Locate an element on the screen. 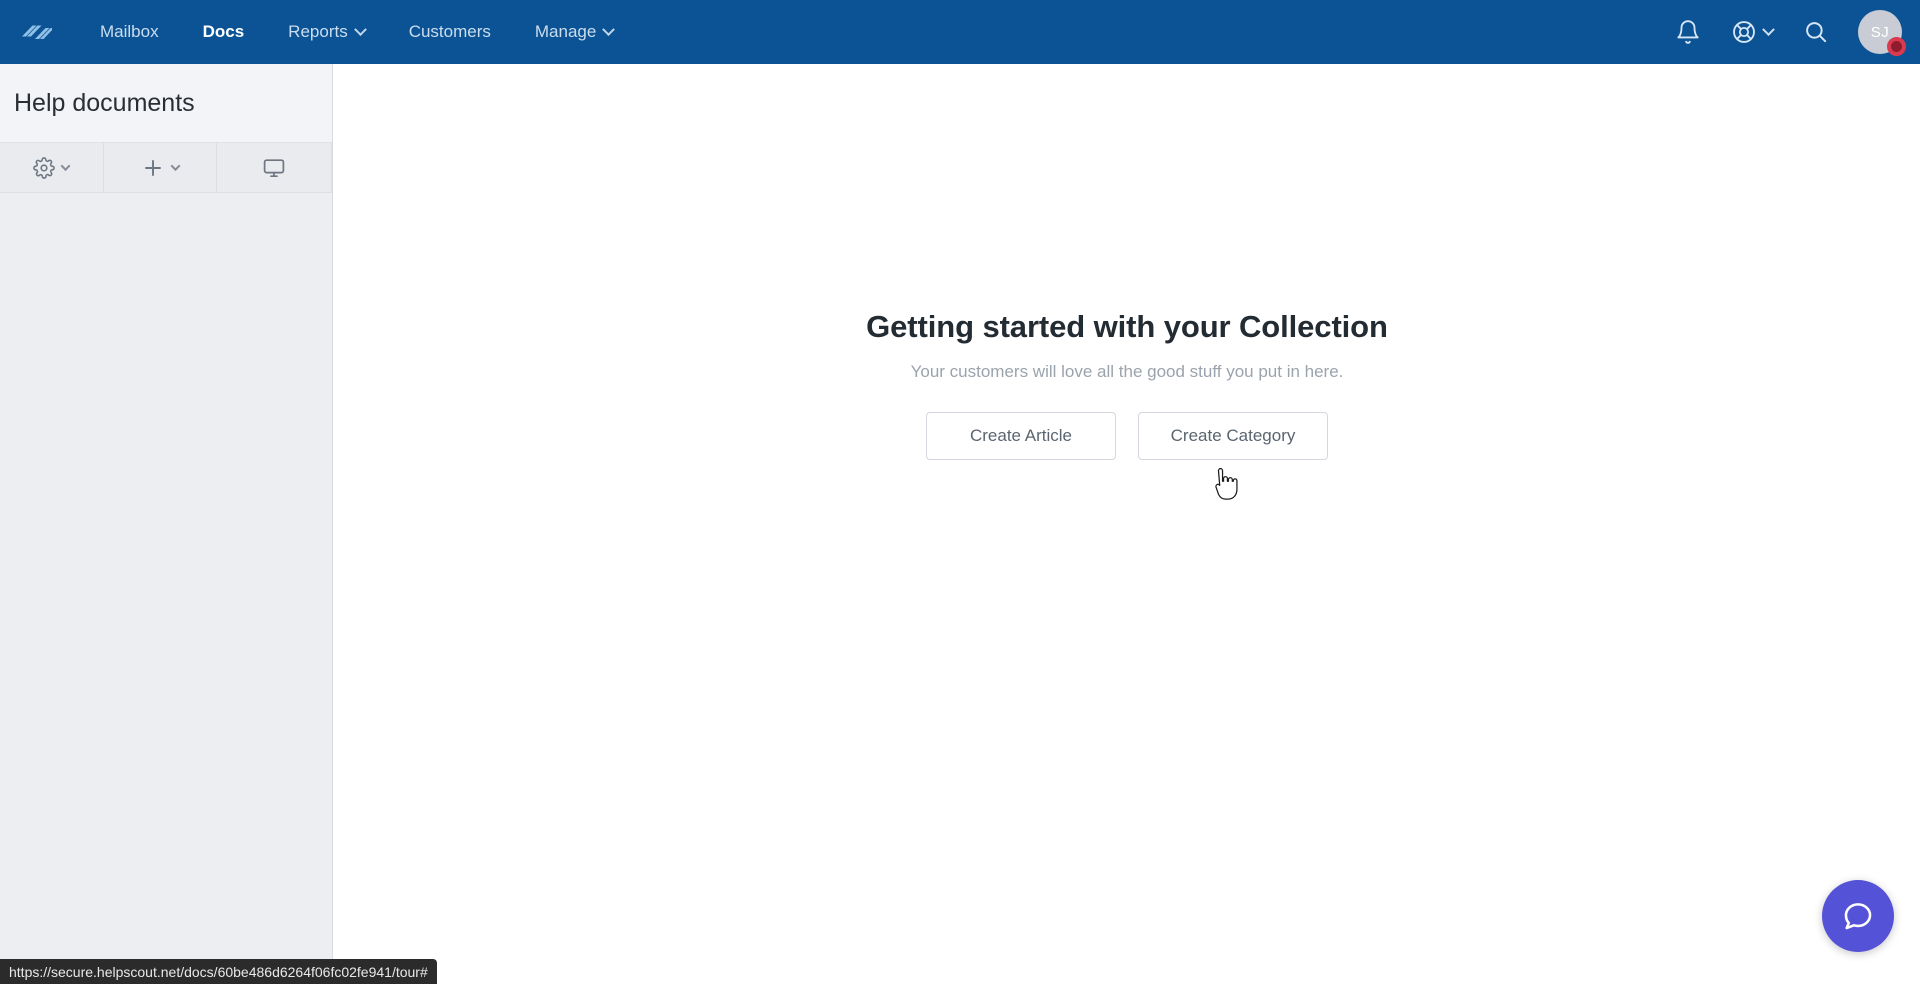 The width and height of the screenshot is (1920, 984). sidebar-add-button is located at coordinates (161, 167).